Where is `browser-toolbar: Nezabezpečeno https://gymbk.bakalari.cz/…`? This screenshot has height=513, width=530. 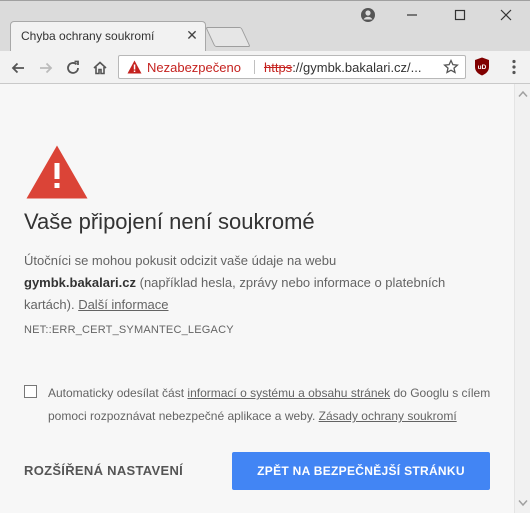
browser-toolbar: Nezabezpečeno https://gymbk.bakalari.cz/… is located at coordinates (265, 67).